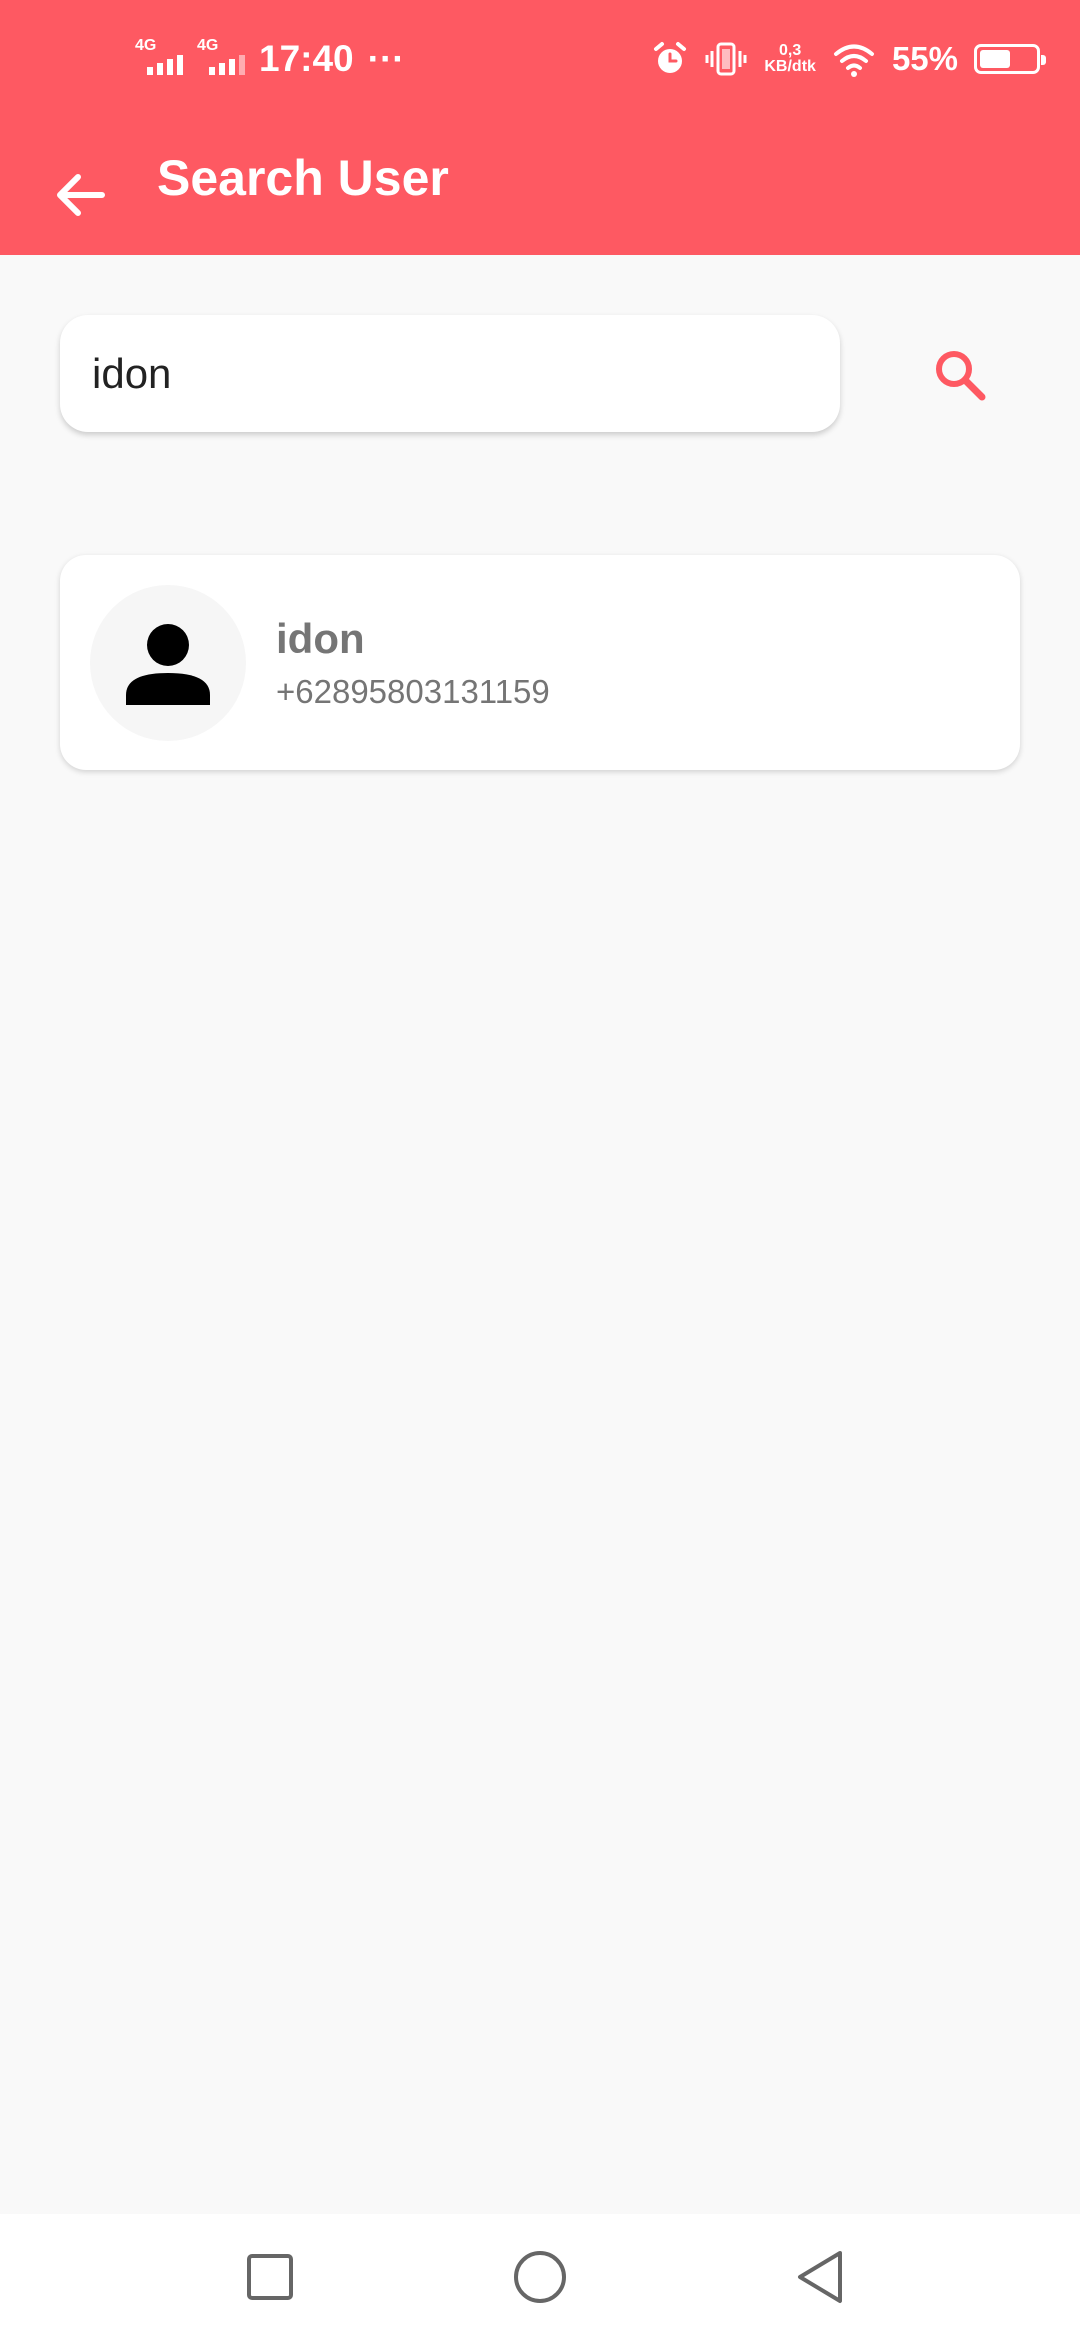  What do you see at coordinates (540, 662) in the screenshot?
I see `list-item: idon +62895803131159` at bounding box center [540, 662].